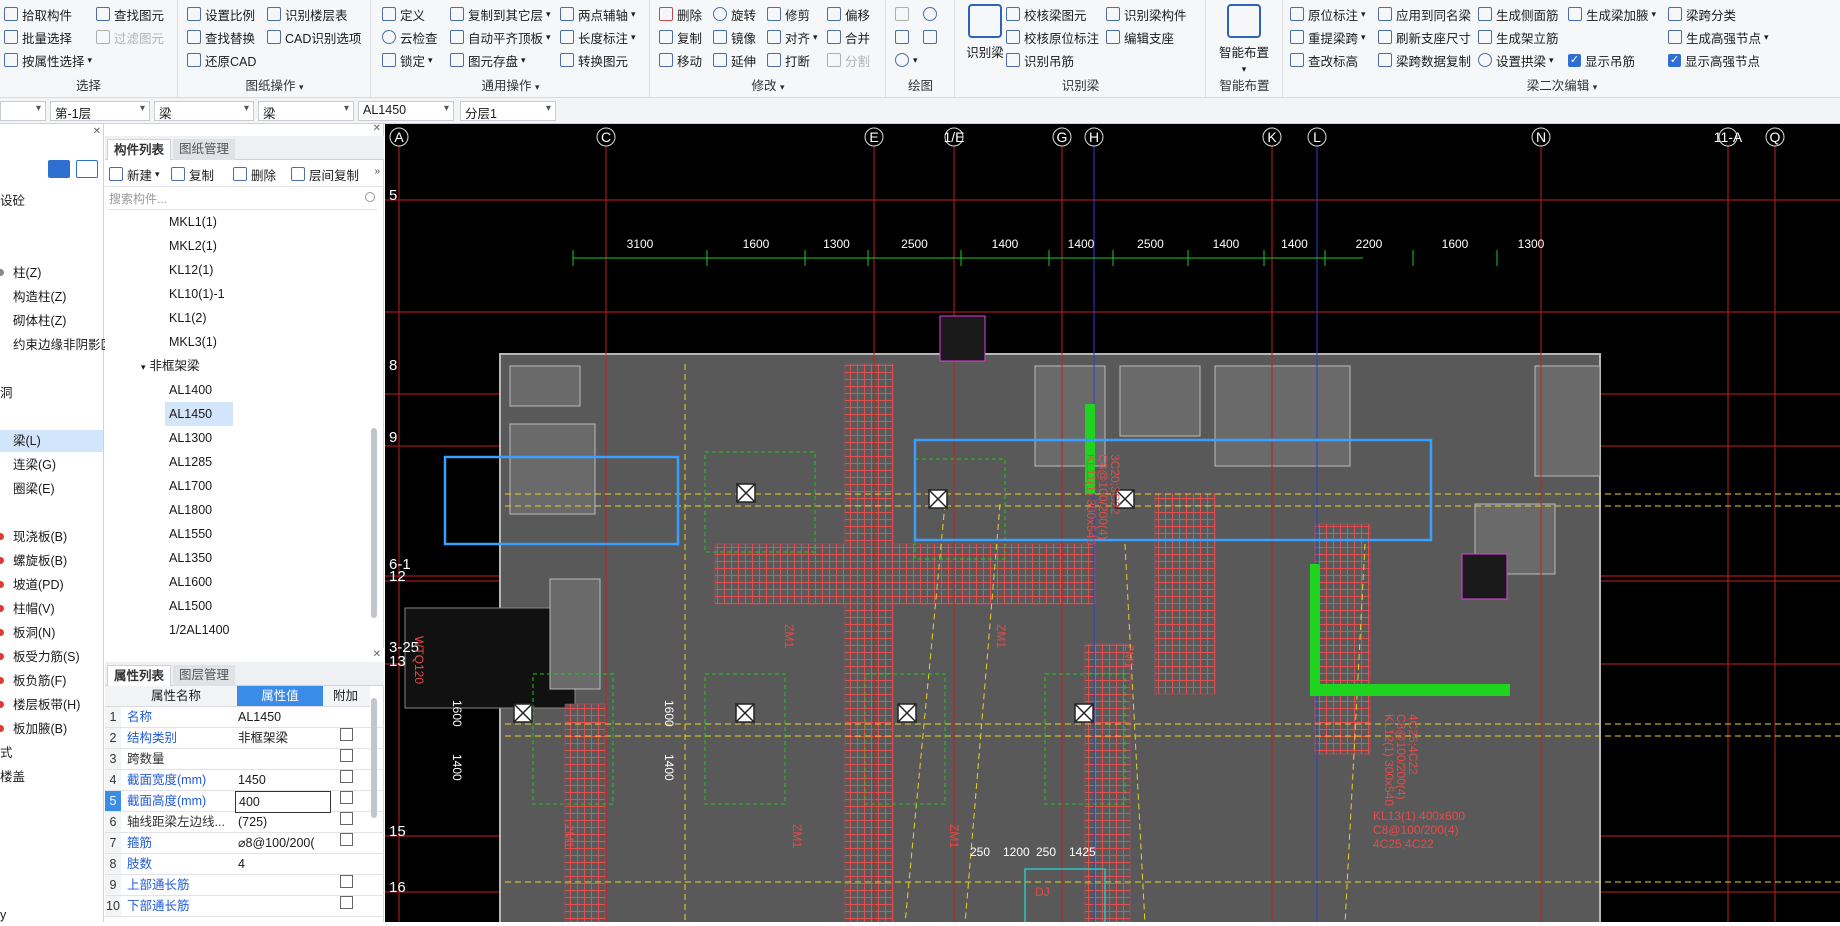 This screenshot has width=1840, height=926. Describe the element at coordinates (1718, 37) in the screenshot. I see `generate-high-strength-node-button: 生成高强节点 ▾` at that location.